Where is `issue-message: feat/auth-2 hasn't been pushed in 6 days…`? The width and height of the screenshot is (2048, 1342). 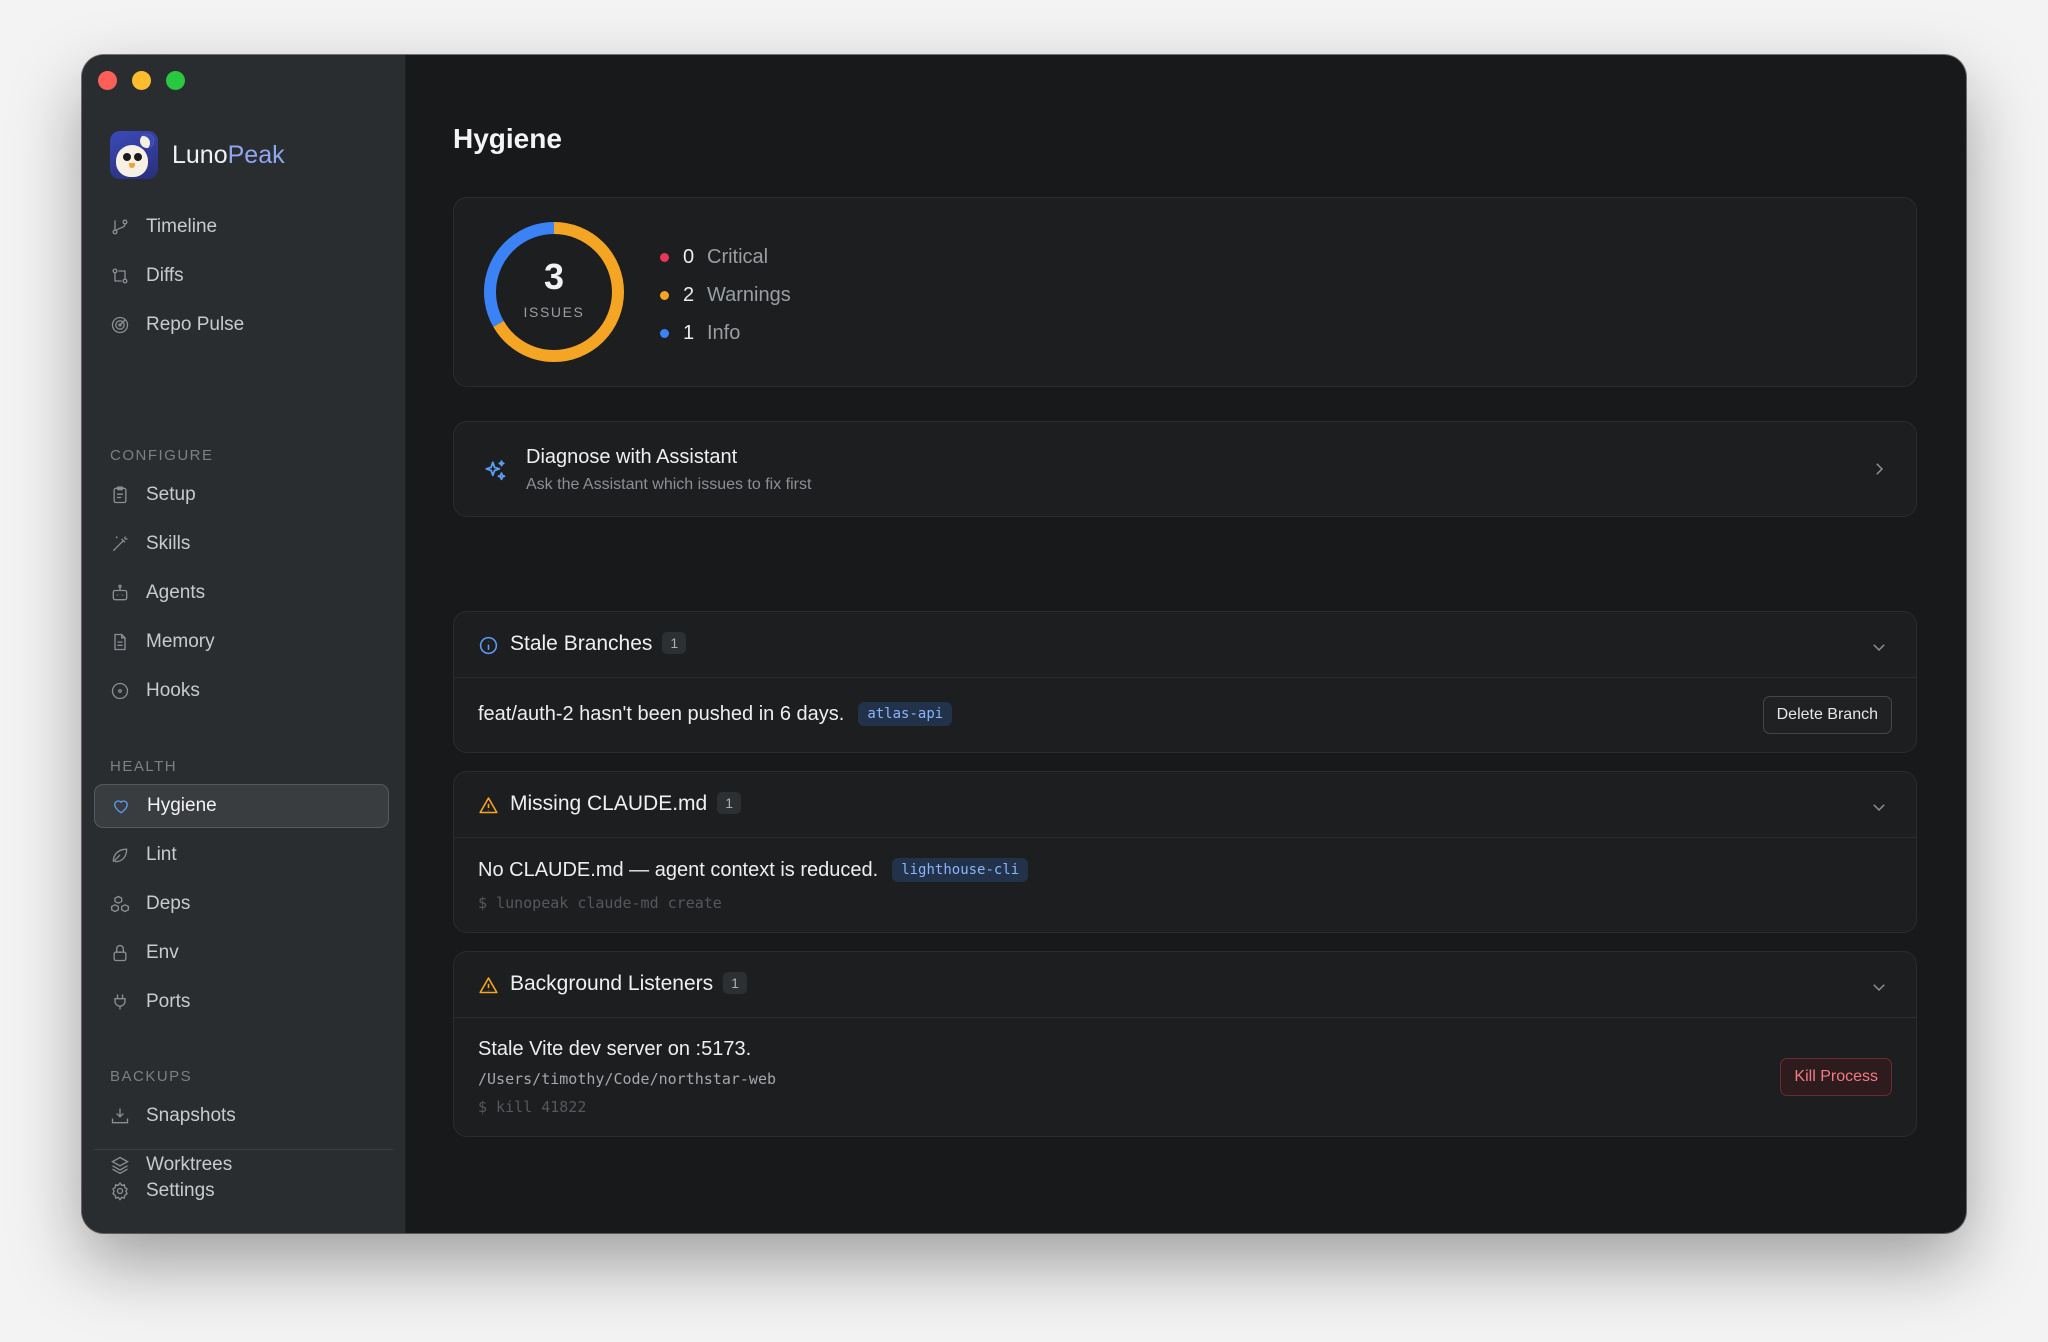 issue-message: feat/auth-2 hasn't been pushed in 6 days… is located at coordinates (715, 714).